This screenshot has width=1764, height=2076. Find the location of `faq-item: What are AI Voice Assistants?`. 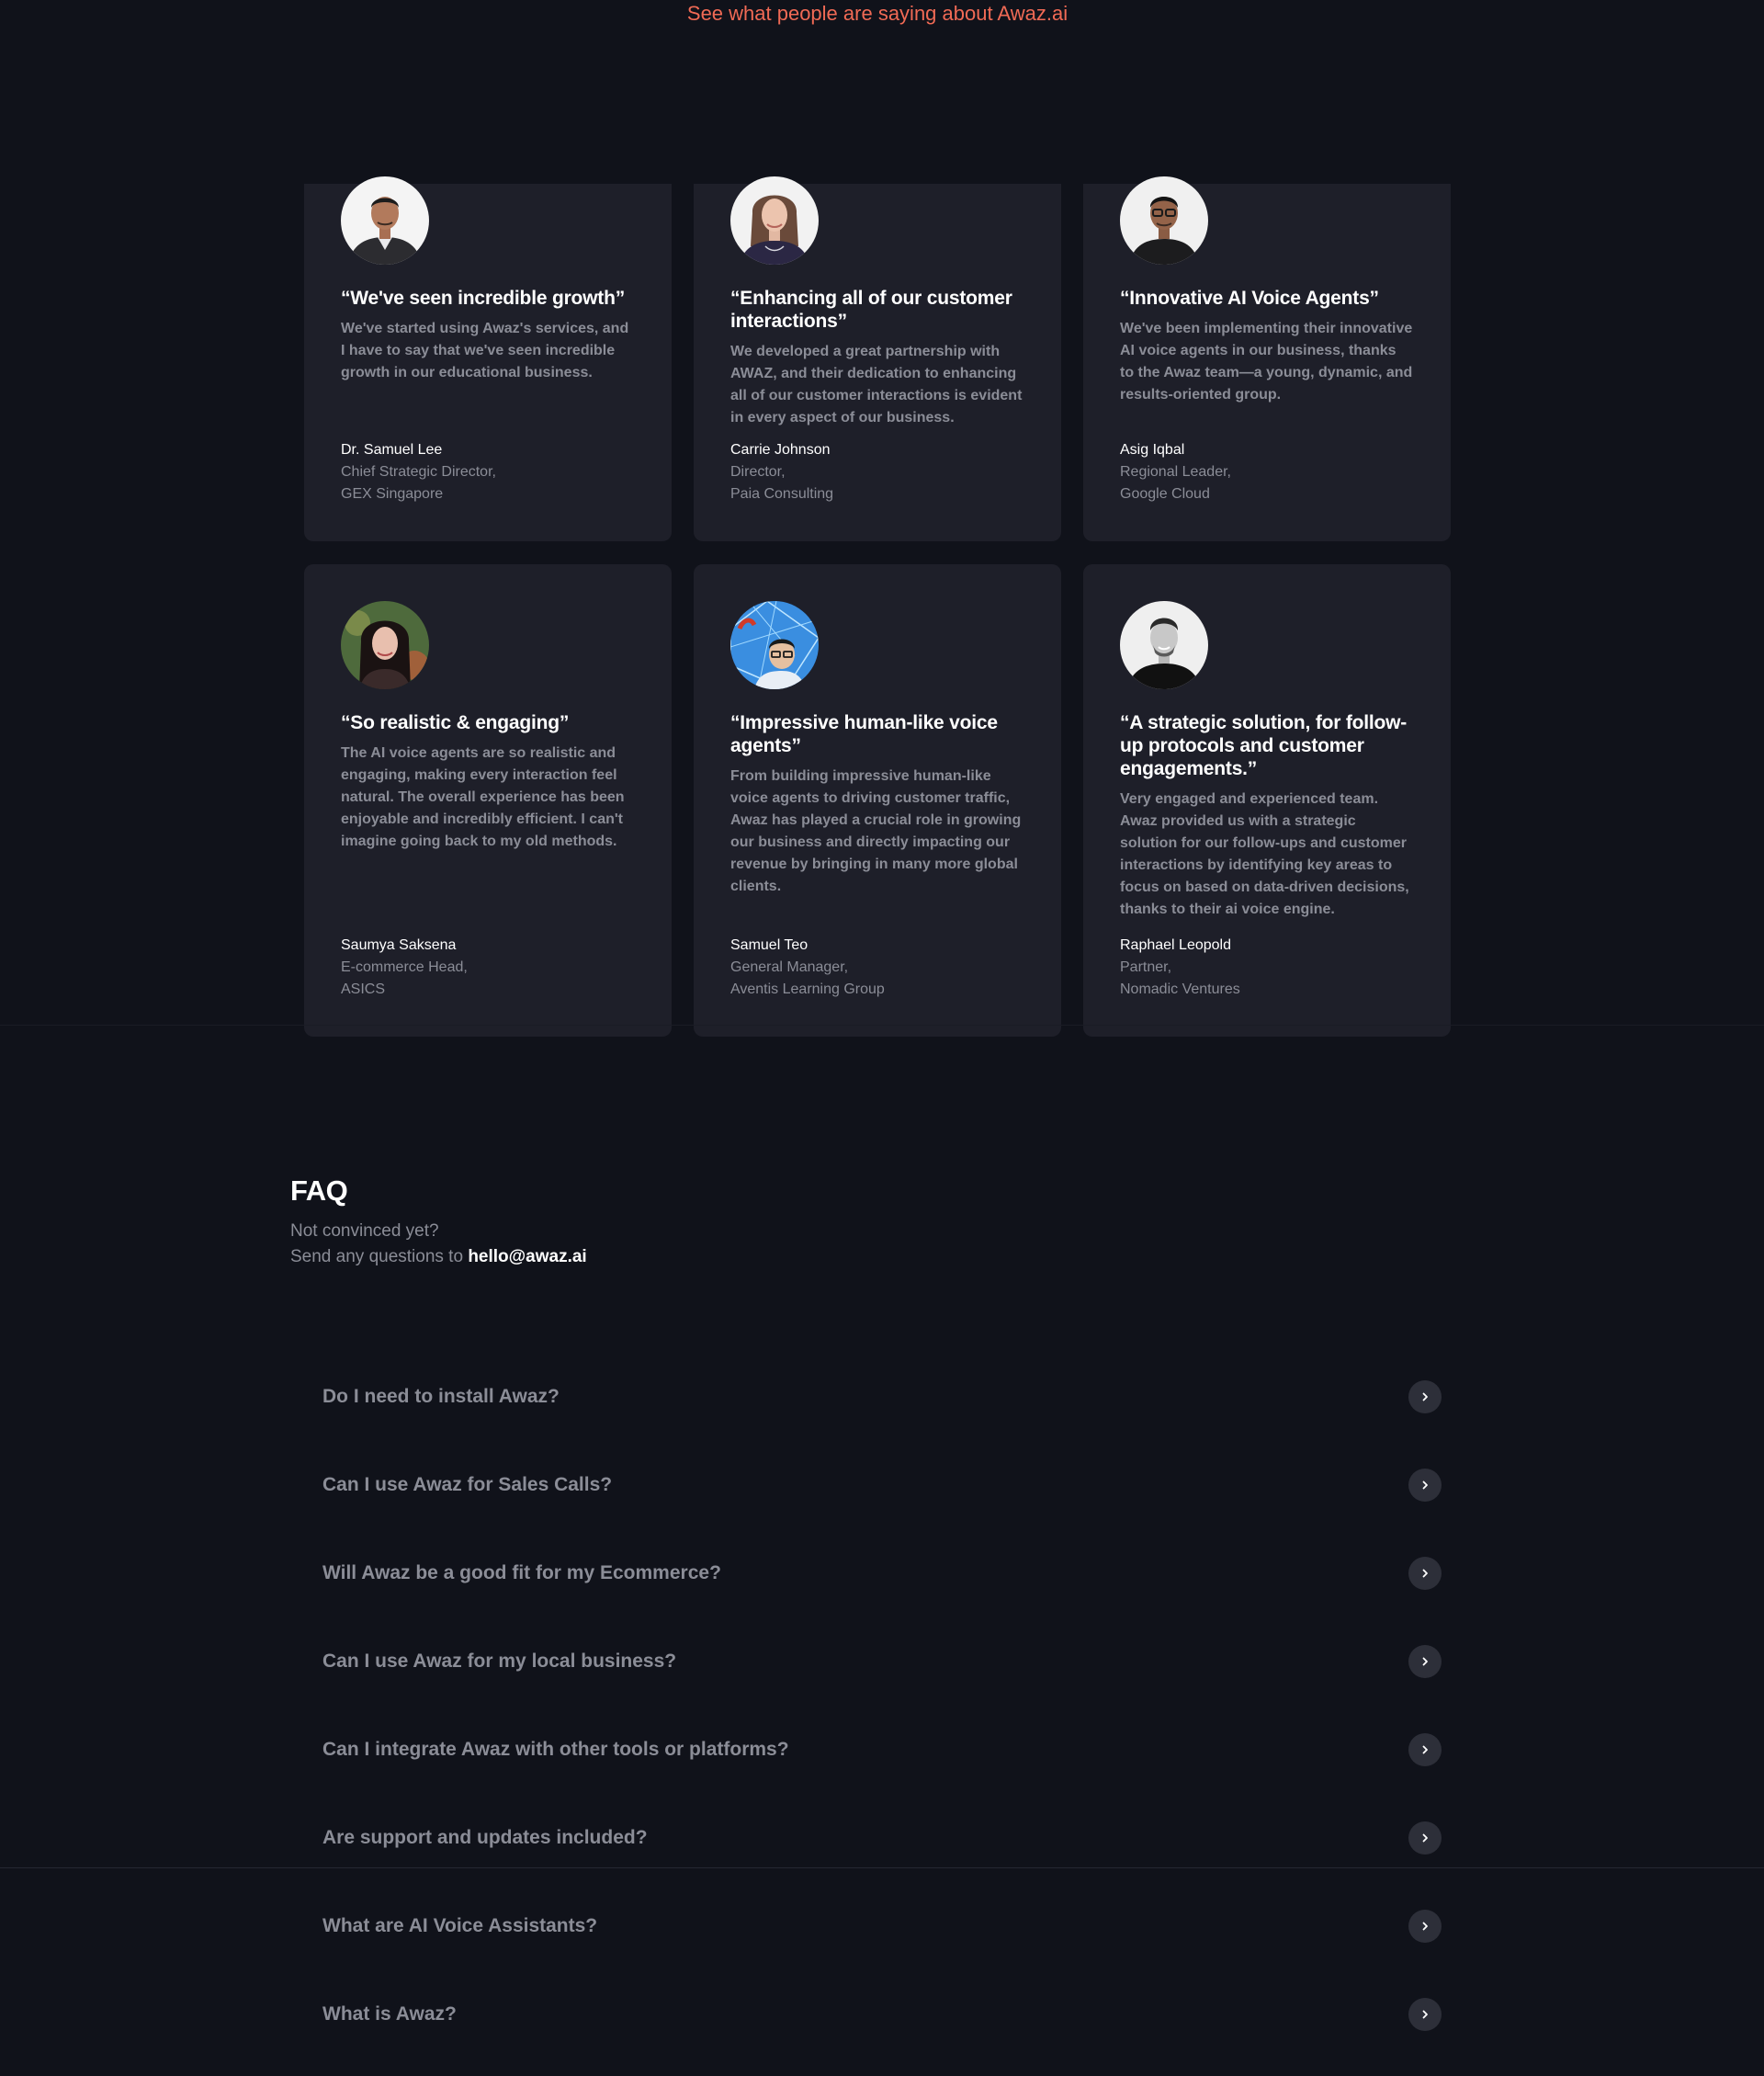

faq-item: What are AI Voice Assistants? is located at coordinates (882, 1926).